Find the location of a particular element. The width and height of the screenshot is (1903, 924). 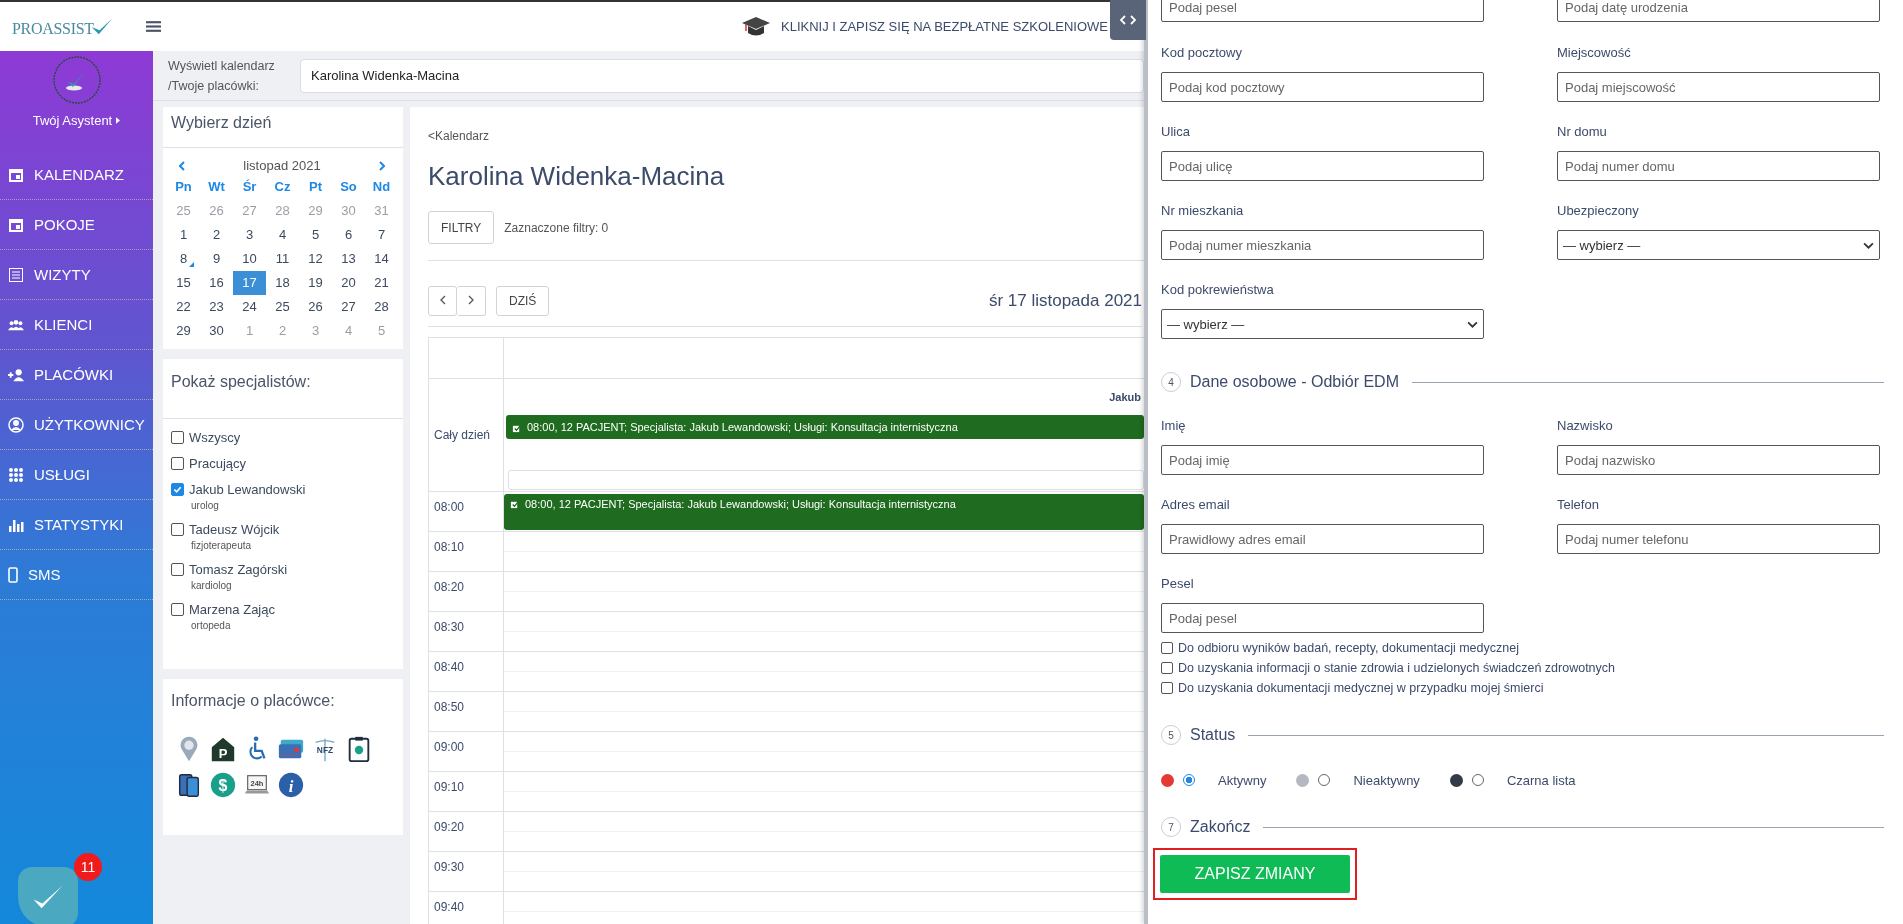

input-field: Podaj numer mieszkania is located at coordinates (1322, 245).